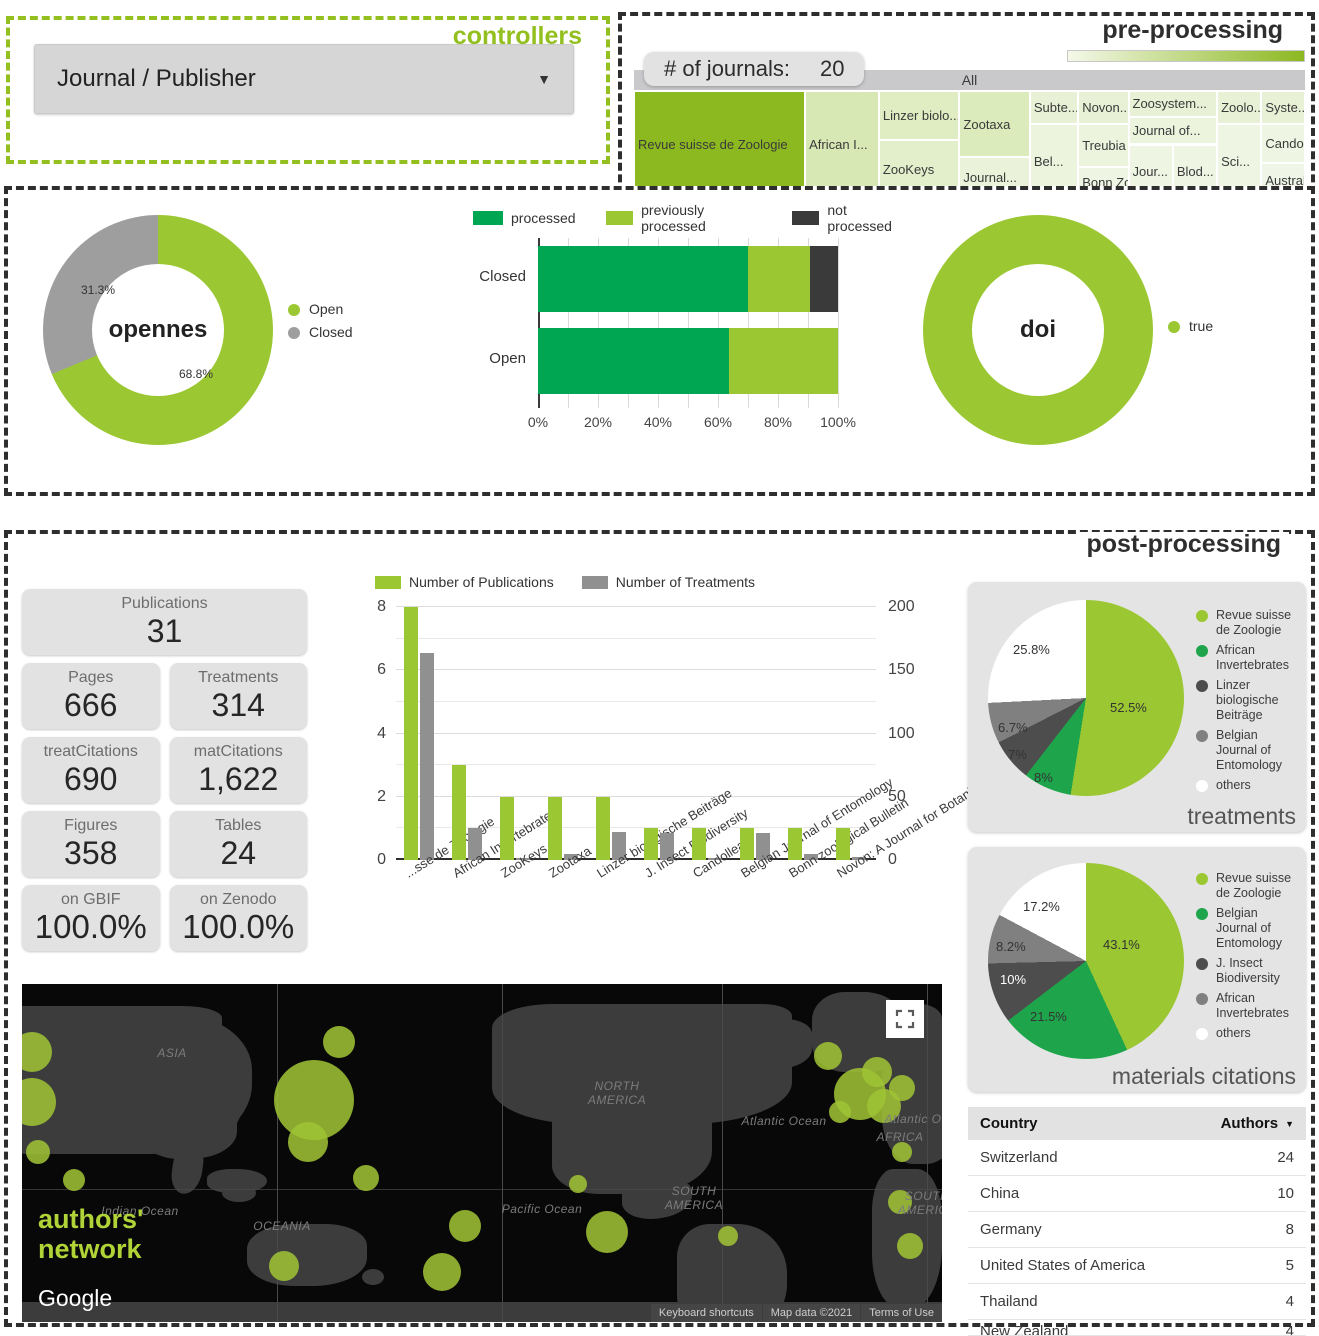 This screenshot has width=1319, height=1336. I want to click on table-row: New Zealand 4, so click(1137, 1328).